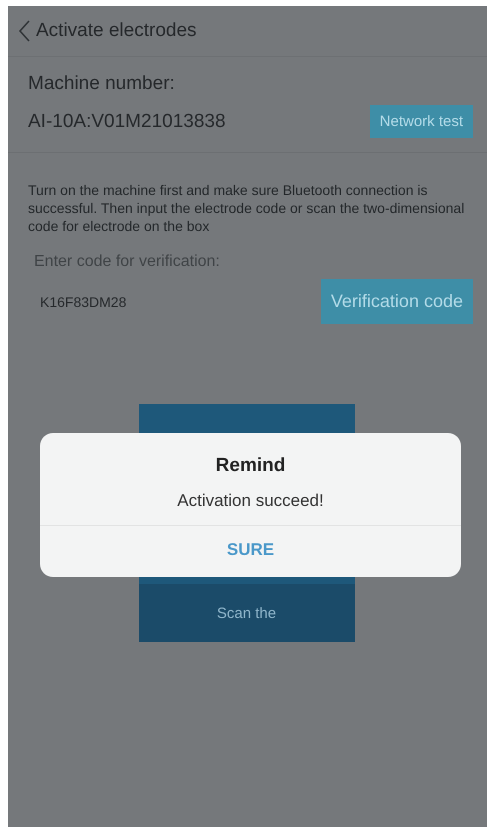  I want to click on dialog-message: Activation succeed!, so click(250, 501).